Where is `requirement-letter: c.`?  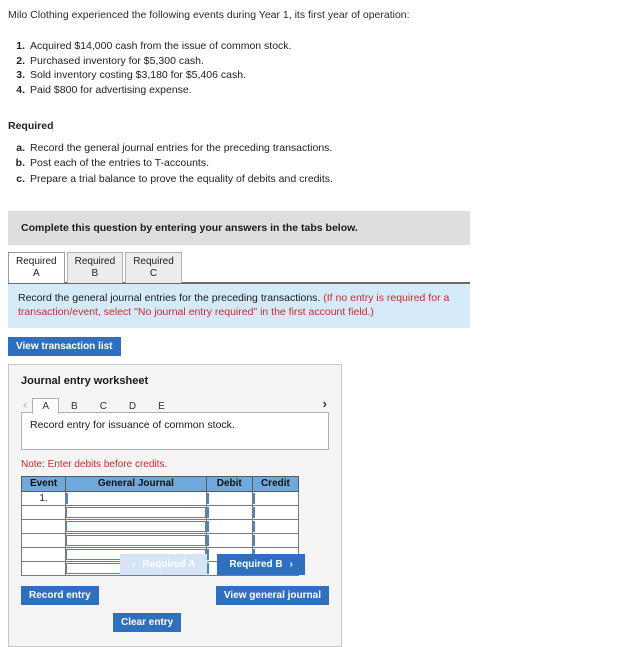 requirement-letter: c. is located at coordinates (20, 178).